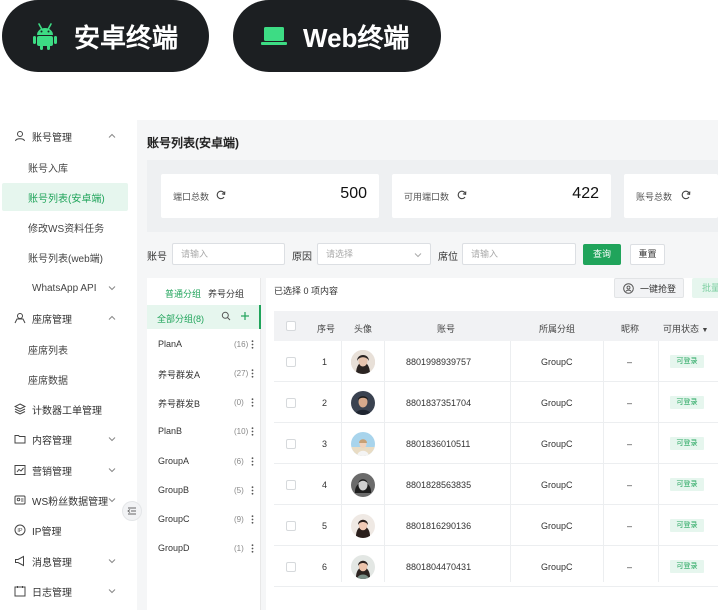 Image resolution: width=718 pixels, height=610 pixels. Describe the element at coordinates (65, 379) in the screenshot. I see `sidebar-item-seat-data: 座席数据` at that location.